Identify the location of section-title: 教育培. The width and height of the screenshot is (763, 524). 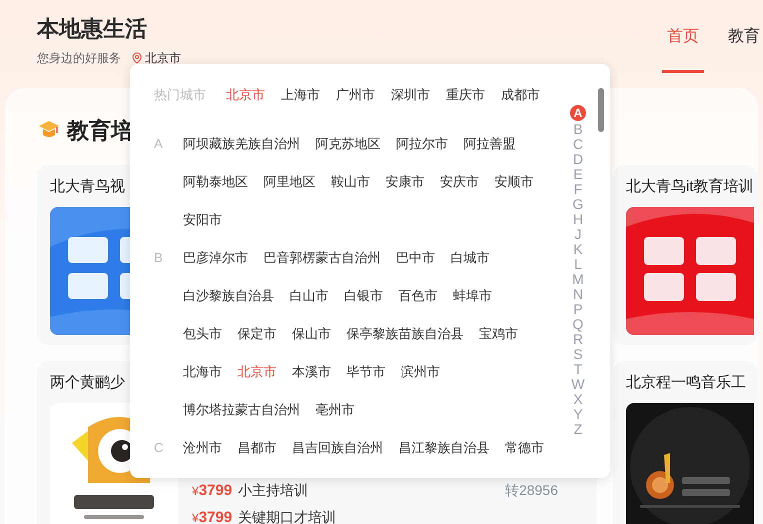
(100, 130).